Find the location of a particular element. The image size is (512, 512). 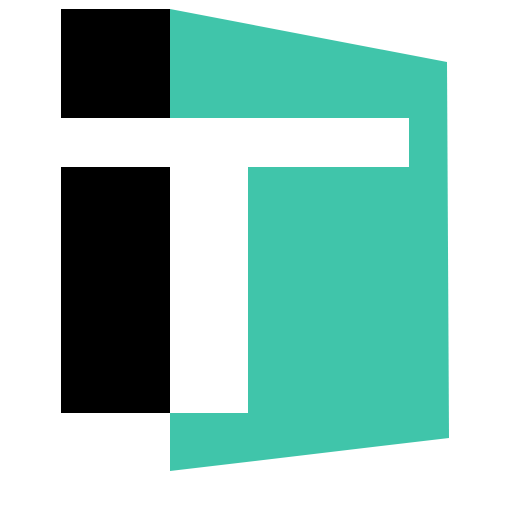

white-t-crossbar is located at coordinates (235, 142).